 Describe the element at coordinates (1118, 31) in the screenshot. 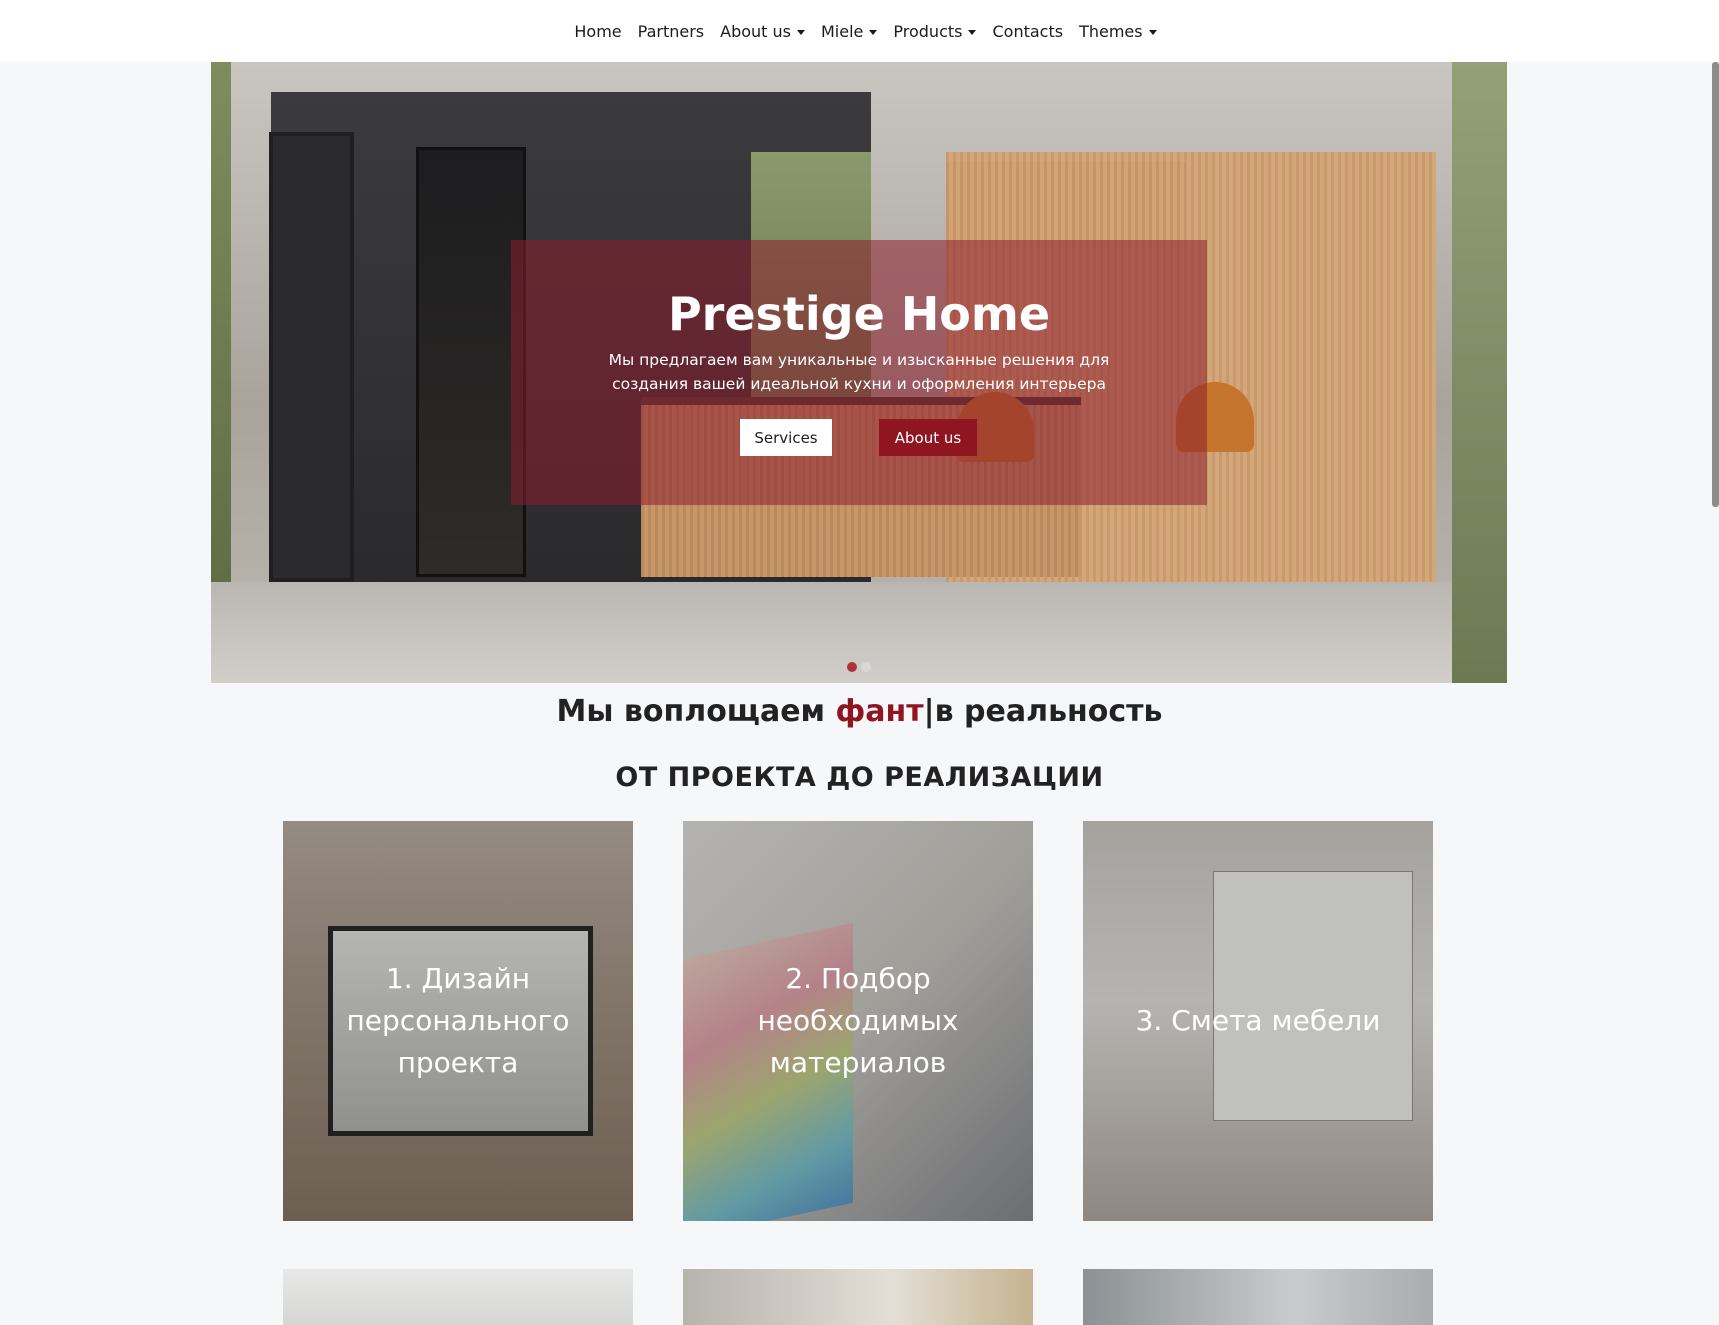

I see `nav-item-themes: Themes` at that location.